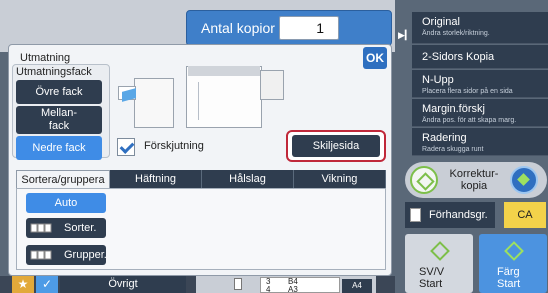  Describe the element at coordinates (309, 28) in the screenshot. I see `copies-input: 1` at that location.